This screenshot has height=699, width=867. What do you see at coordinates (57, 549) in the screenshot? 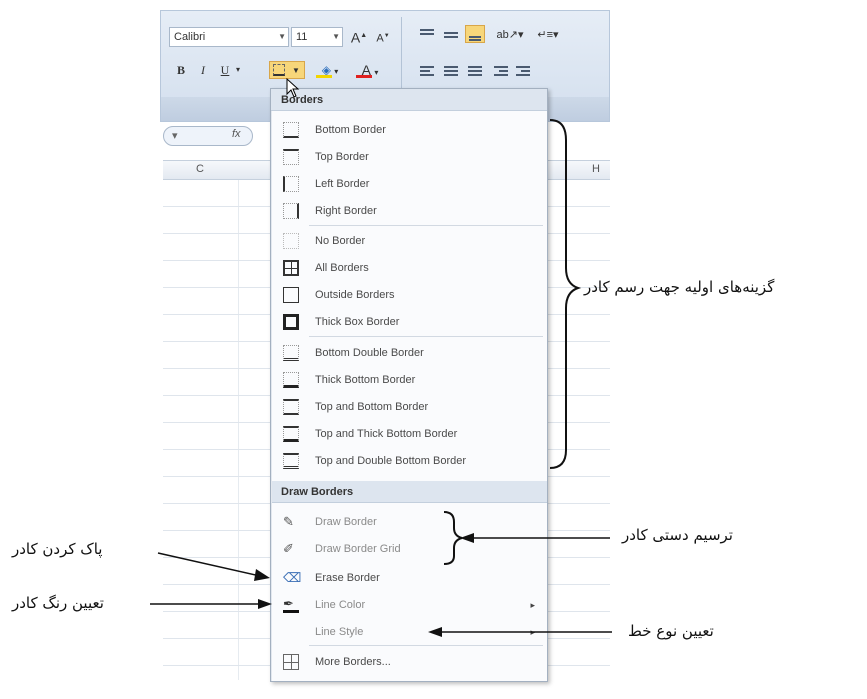
I see `annotation-erase: پاک کردن کادر` at bounding box center [57, 549].